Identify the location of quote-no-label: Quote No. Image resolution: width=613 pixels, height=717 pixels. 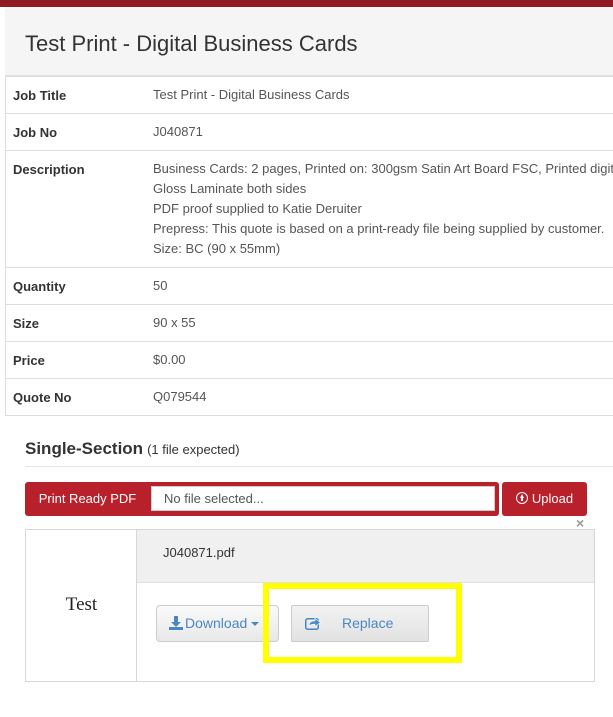
(42, 397).